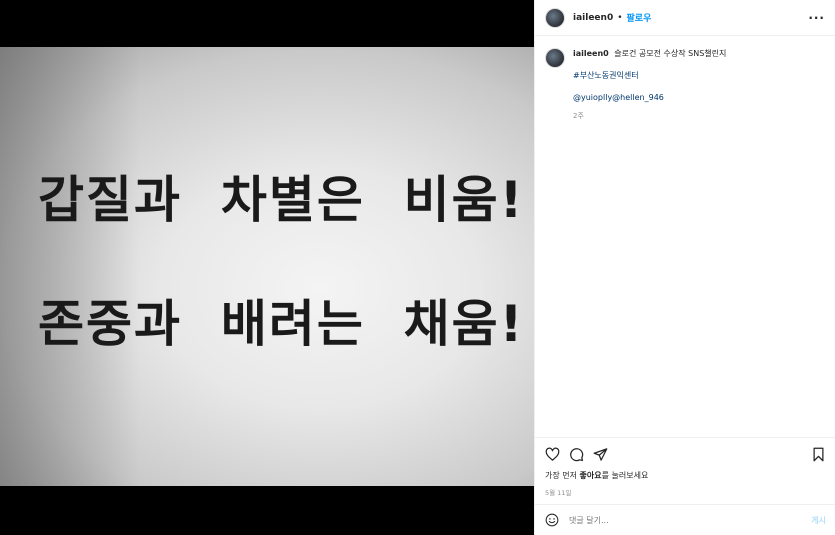 This screenshot has width=835, height=535. I want to click on caption-hashtag: #부산노동권익센터, so click(649, 75).